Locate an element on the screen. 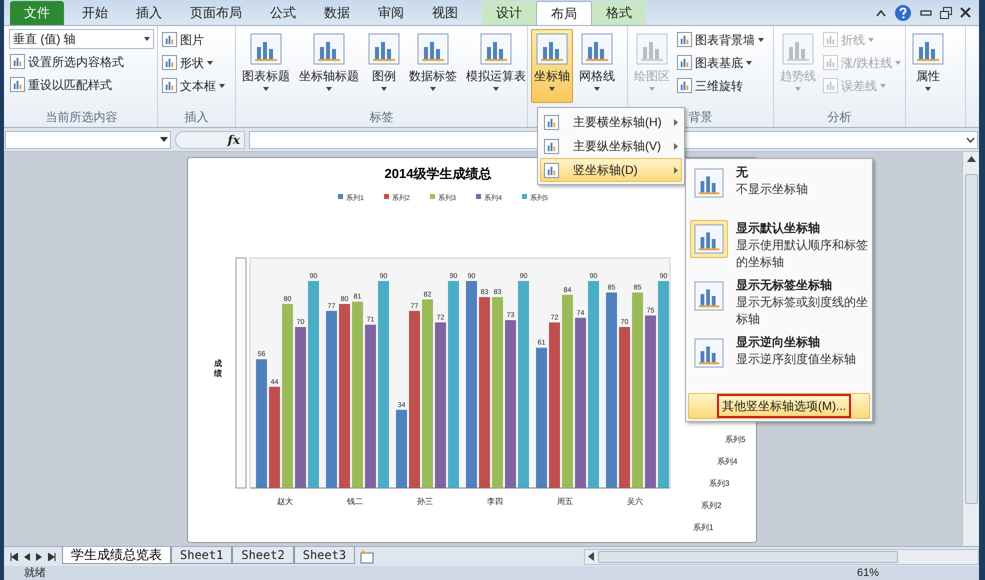 Image resolution: width=985 pixels, height=580 pixels. depth-axis-label: 系列4 is located at coordinates (727, 461).